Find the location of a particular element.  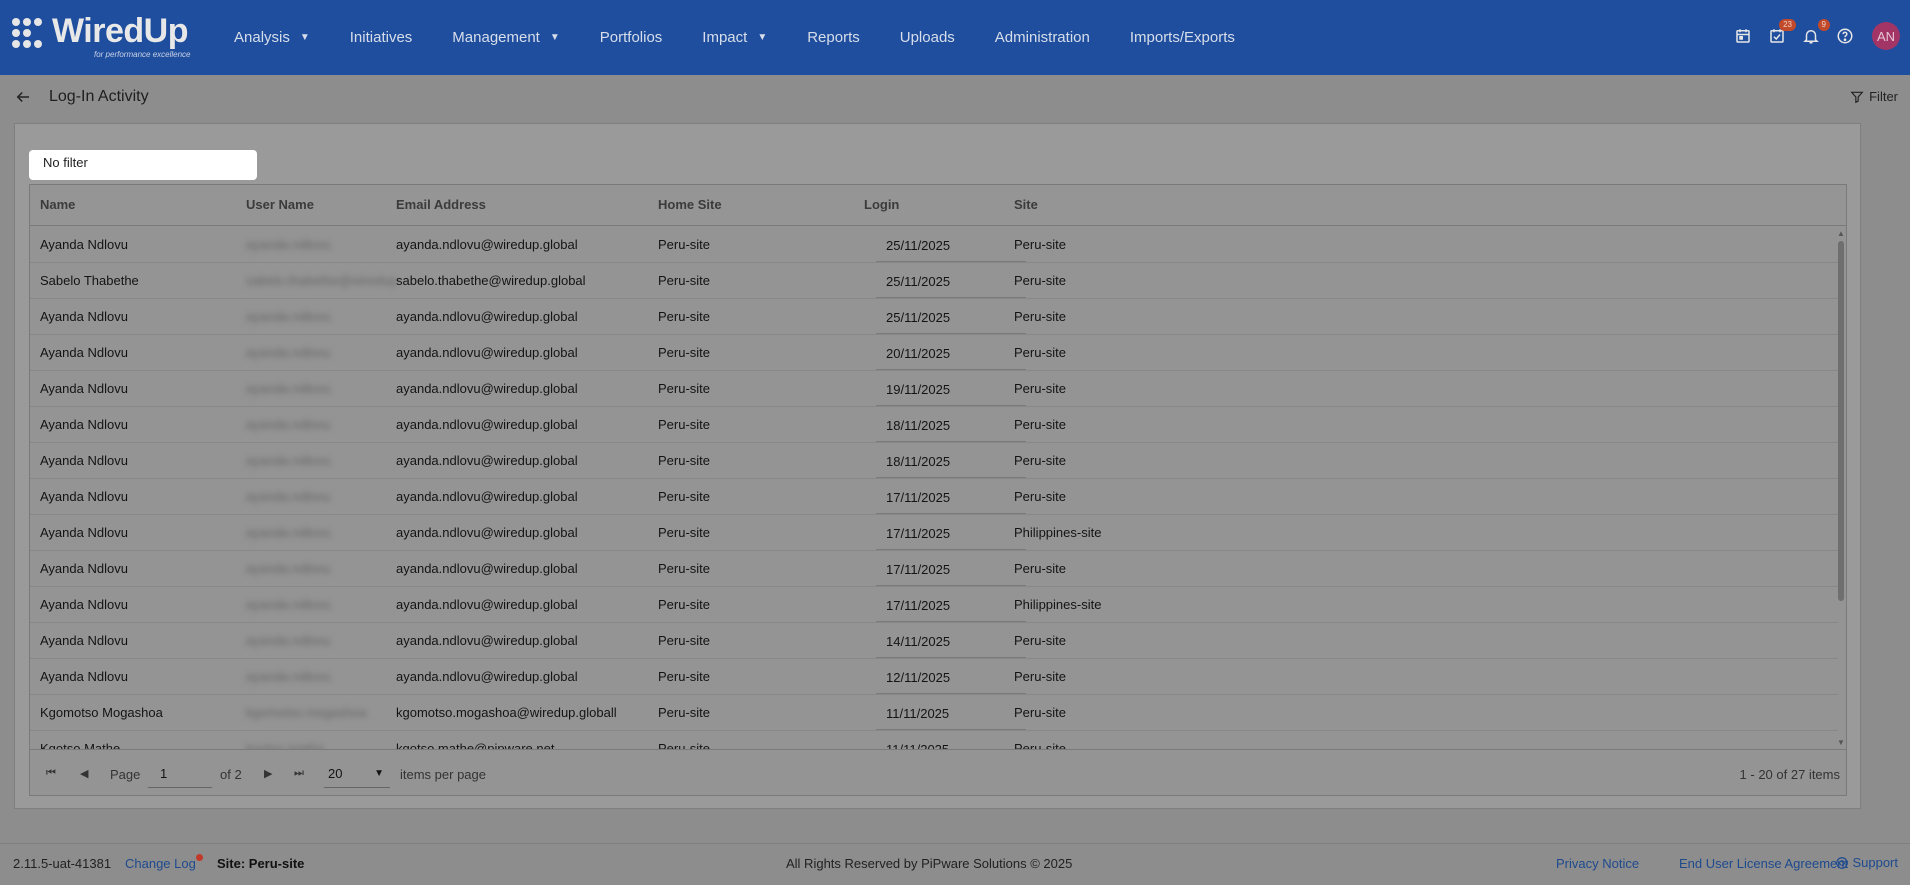

wiredup-logo: WiredUp for performance excellence is located at coordinates (107, 37).